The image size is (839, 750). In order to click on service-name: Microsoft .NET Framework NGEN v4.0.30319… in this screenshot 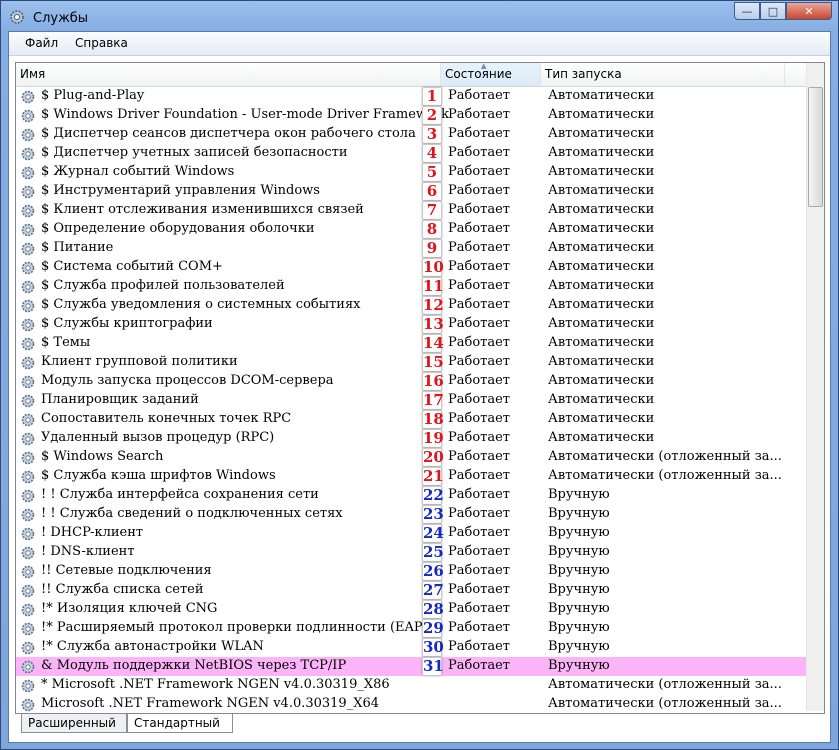, I will do `click(210, 703)`.